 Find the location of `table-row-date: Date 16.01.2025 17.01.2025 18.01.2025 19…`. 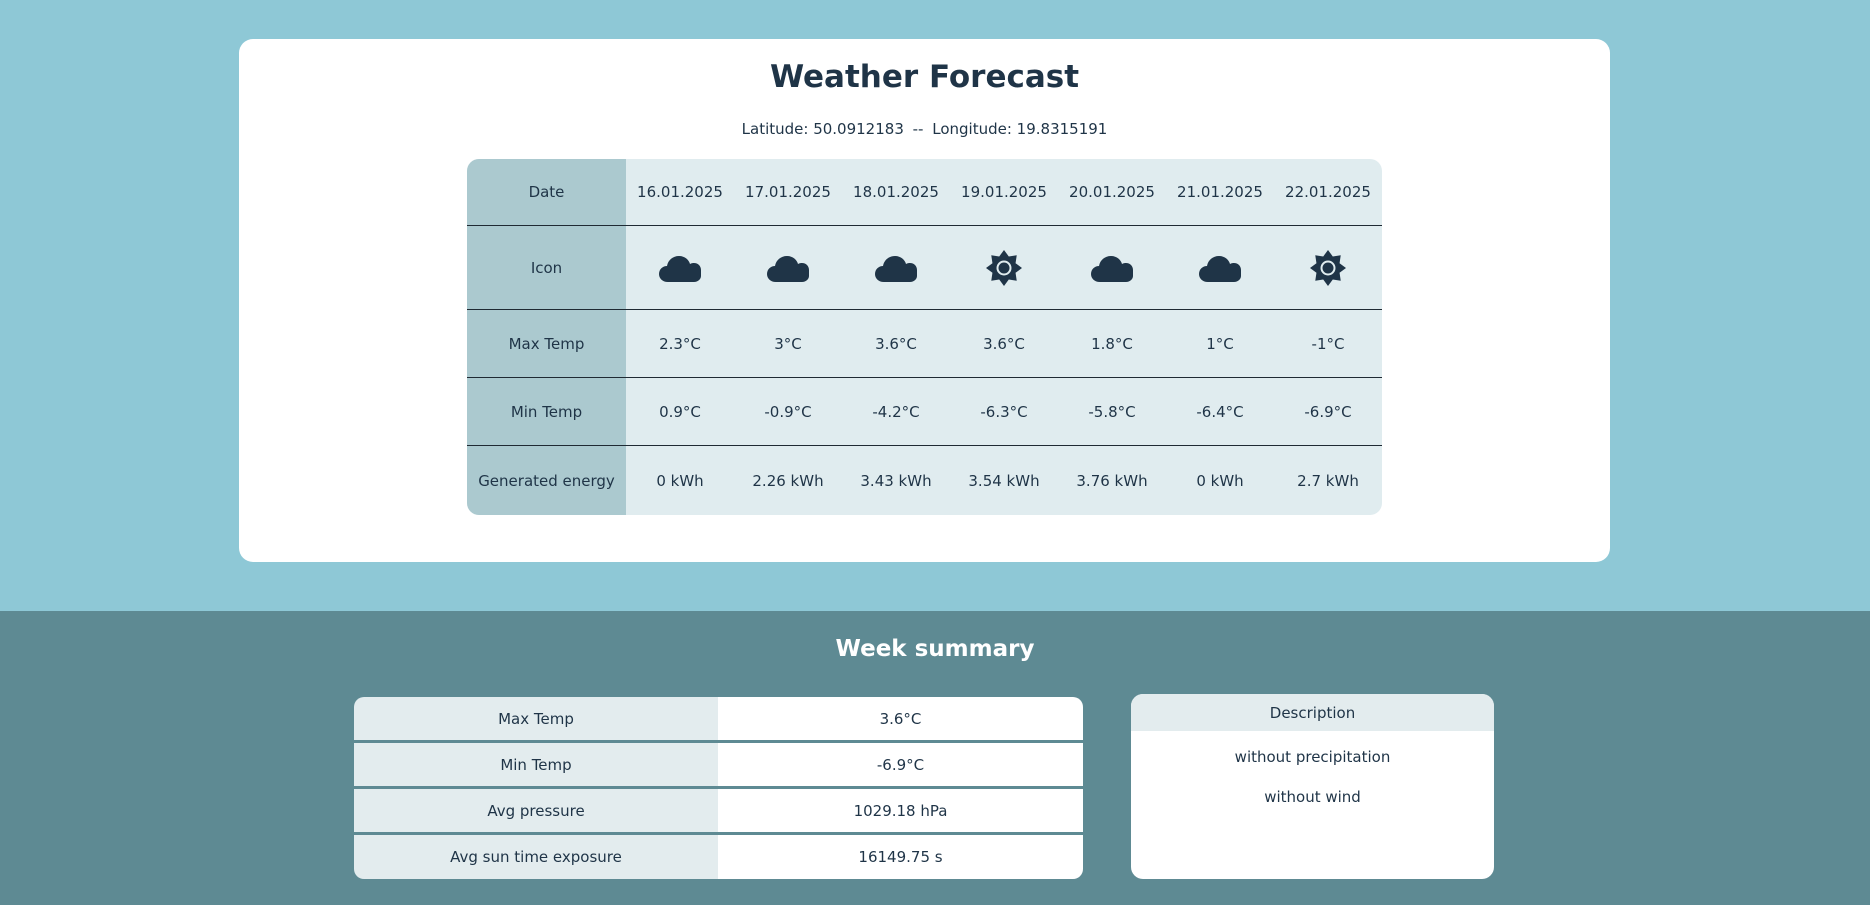

table-row-date: Date 16.01.2025 17.01.2025 18.01.2025 19… is located at coordinates (924, 192).